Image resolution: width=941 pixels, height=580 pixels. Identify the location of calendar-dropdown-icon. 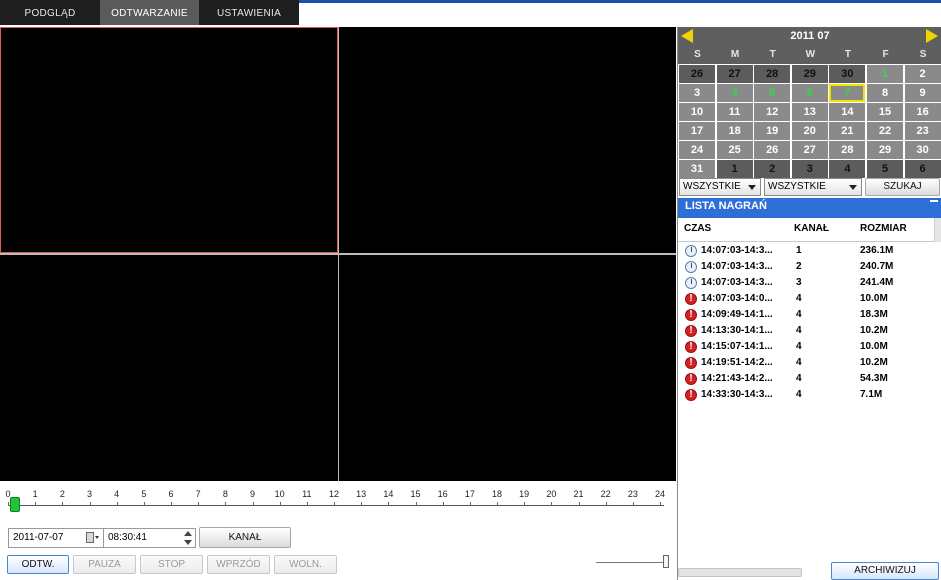
(93, 538).